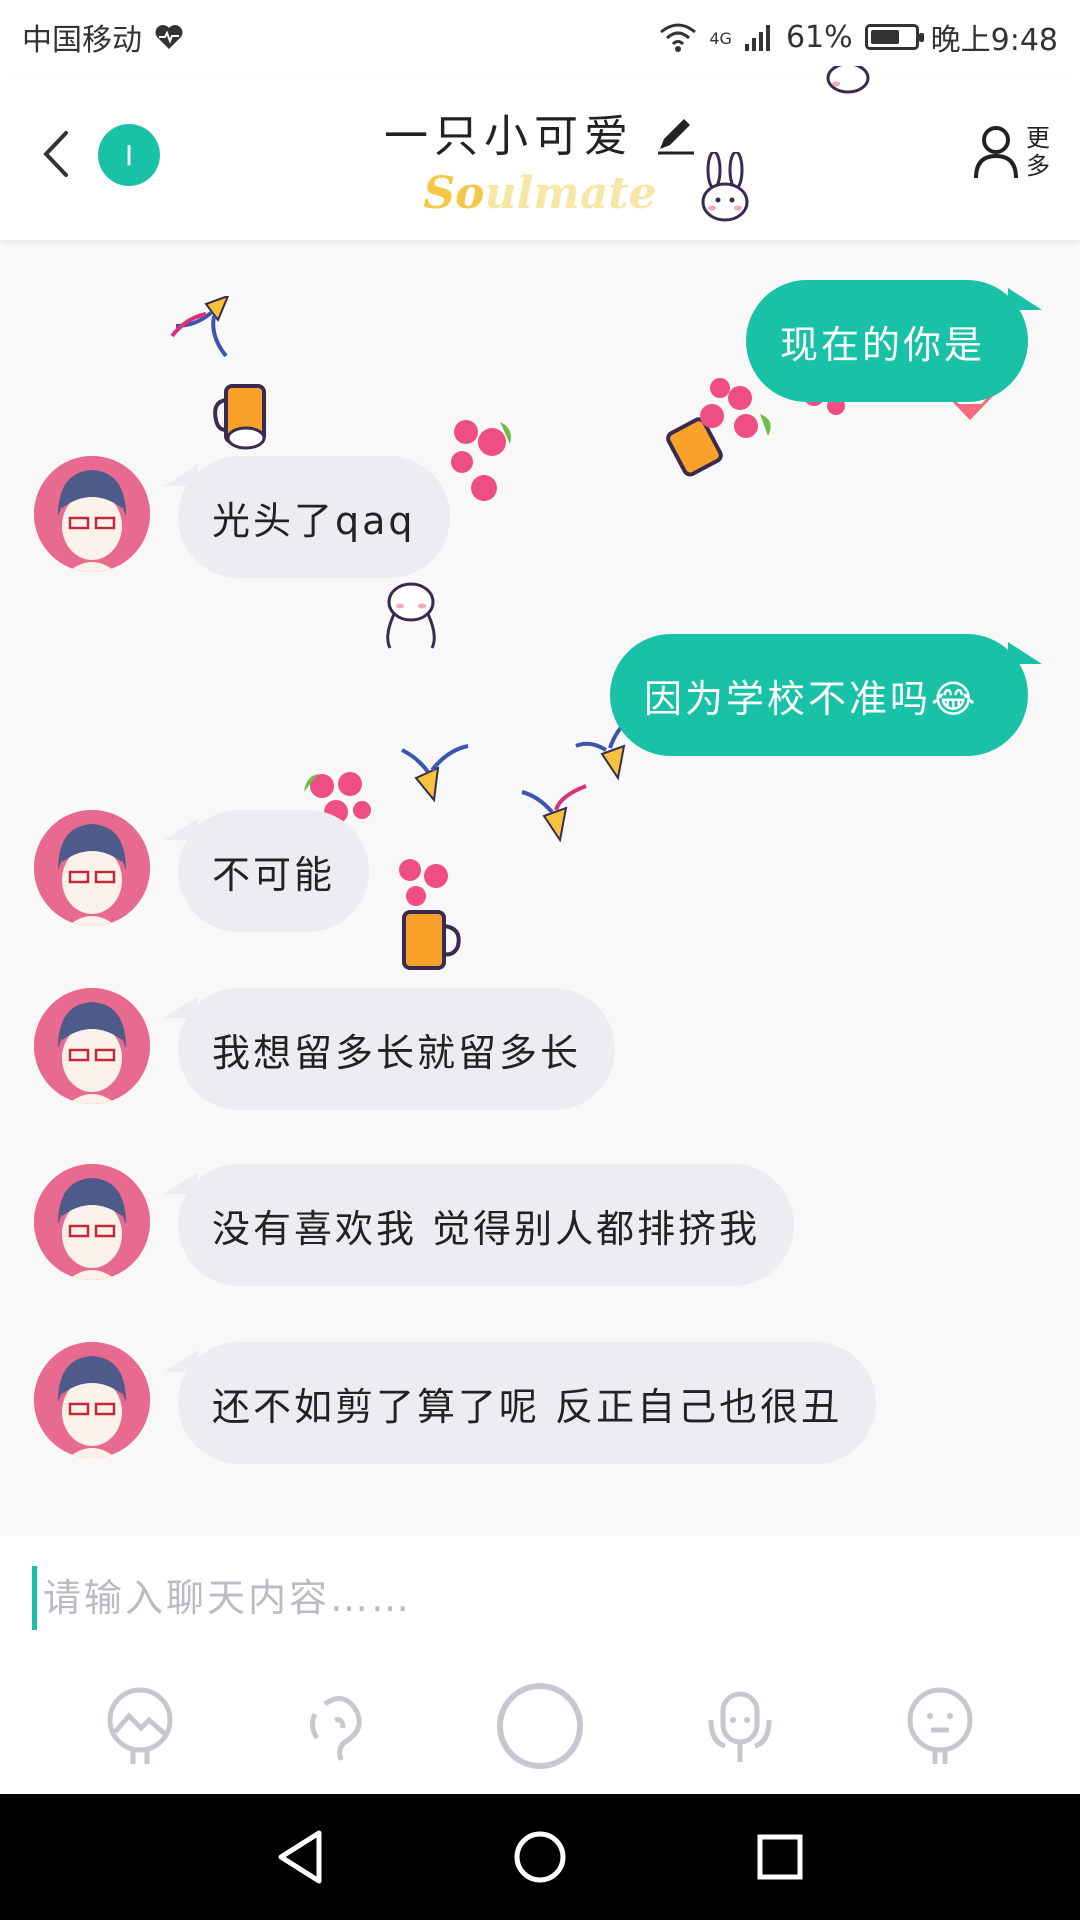 The width and height of the screenshot is (1080, 1920). I want to click on triangle-back-icon, so click(300, 1857).